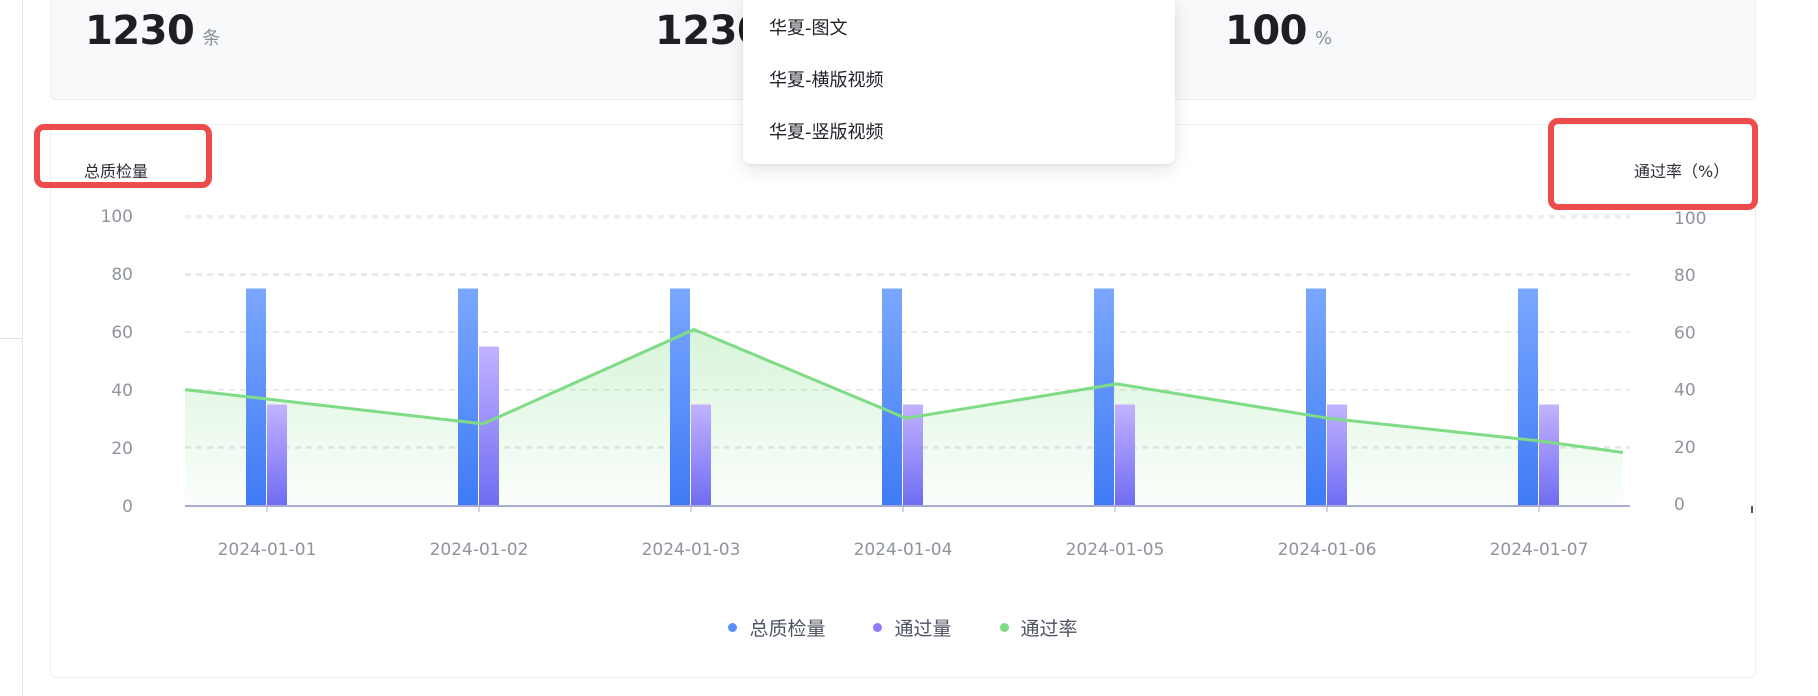 This screenshot has width=1818, height=696. Describe the element at coordinates (1685, 276) in the screenshot. I see `right-axis-tick-label: 80` at that location.